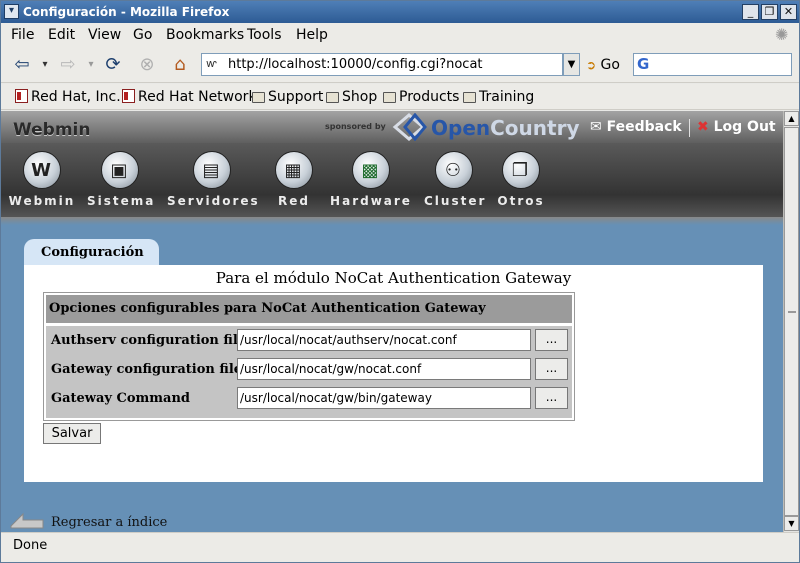 The width and height of the screenshot is (800, 563). What do you see at coordinates (120, 179) in the screenshot?
I see `category-sistema: ▣ Sistema` at bounding box center [120, 179].